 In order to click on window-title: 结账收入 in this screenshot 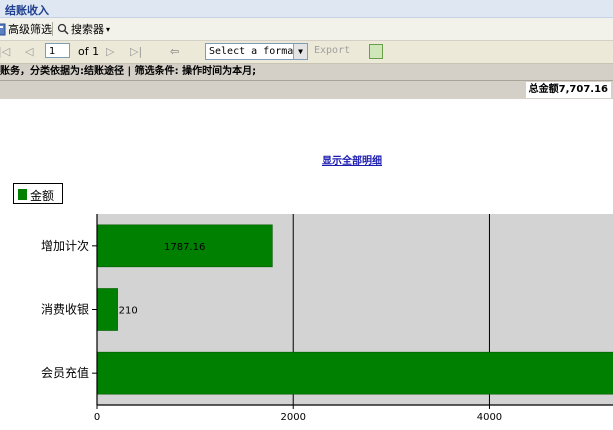, I will do `click(27, 10)`.